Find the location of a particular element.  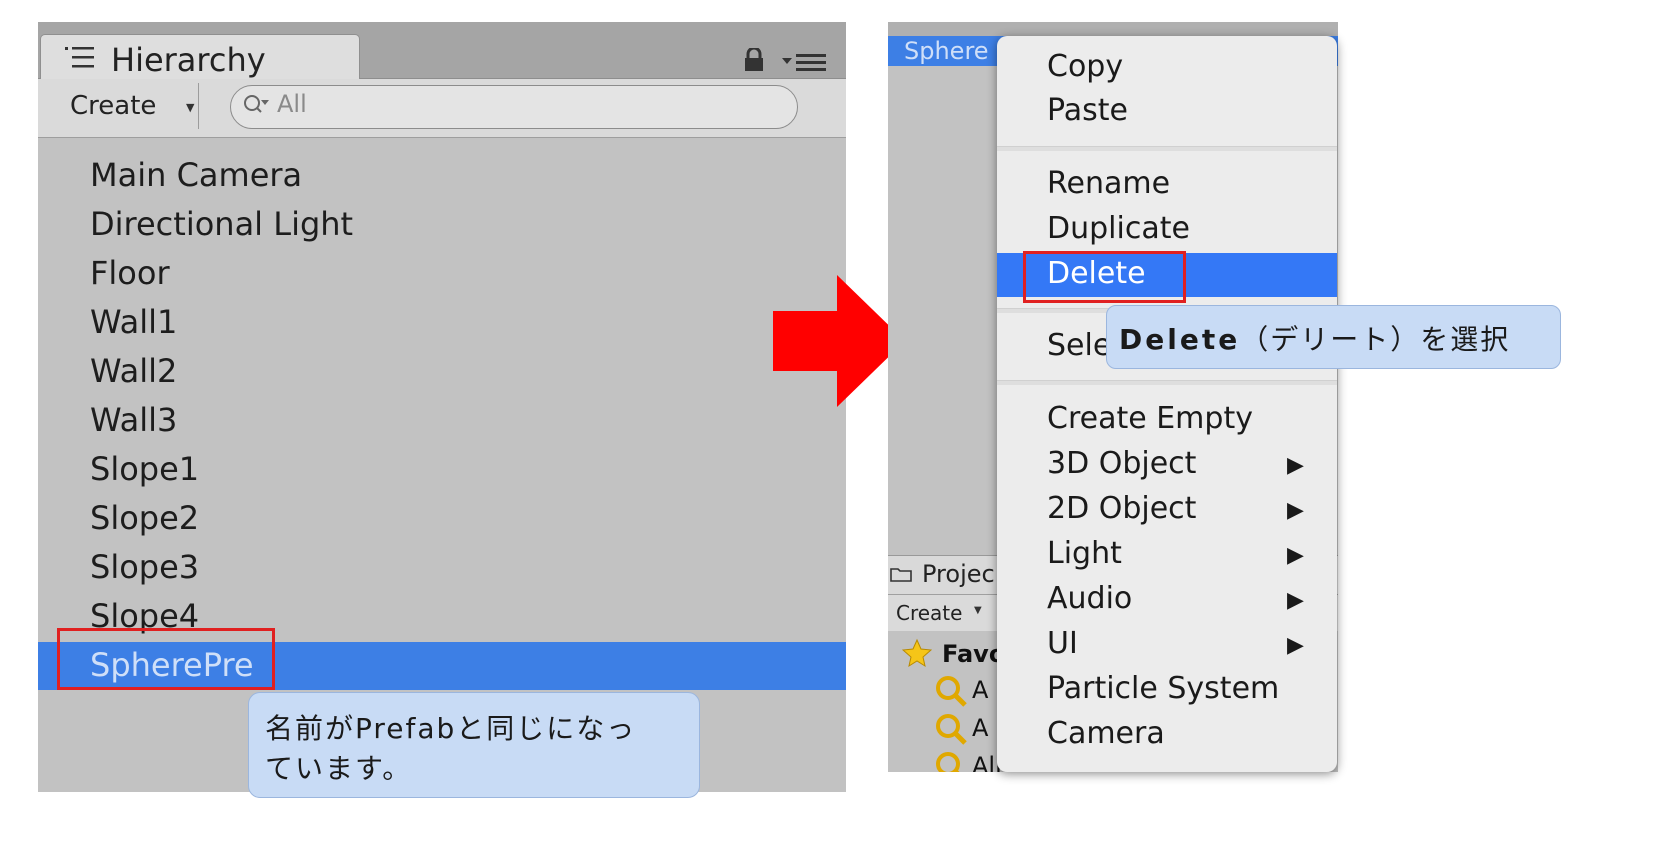

menu-item-audio: Audio ▶ is located at coordinates (1167, 600).